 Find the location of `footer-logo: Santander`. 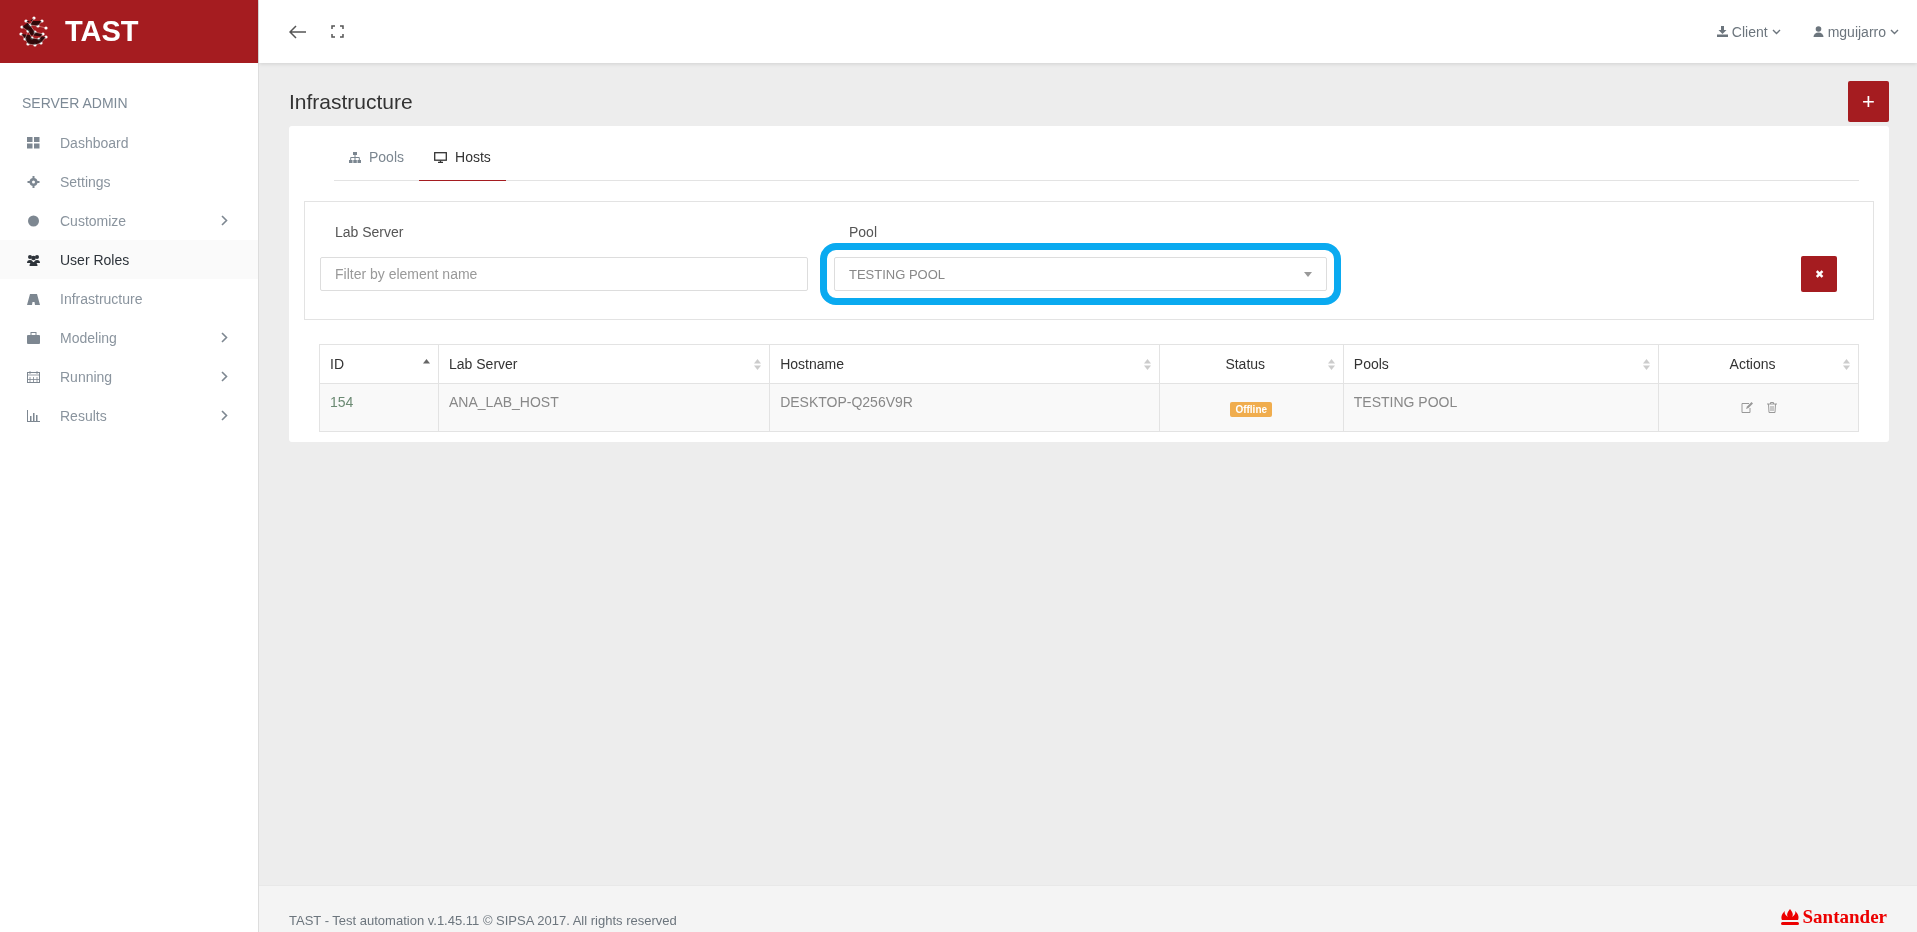

footer-logo: Santander is located at coordinates (1833, 917).